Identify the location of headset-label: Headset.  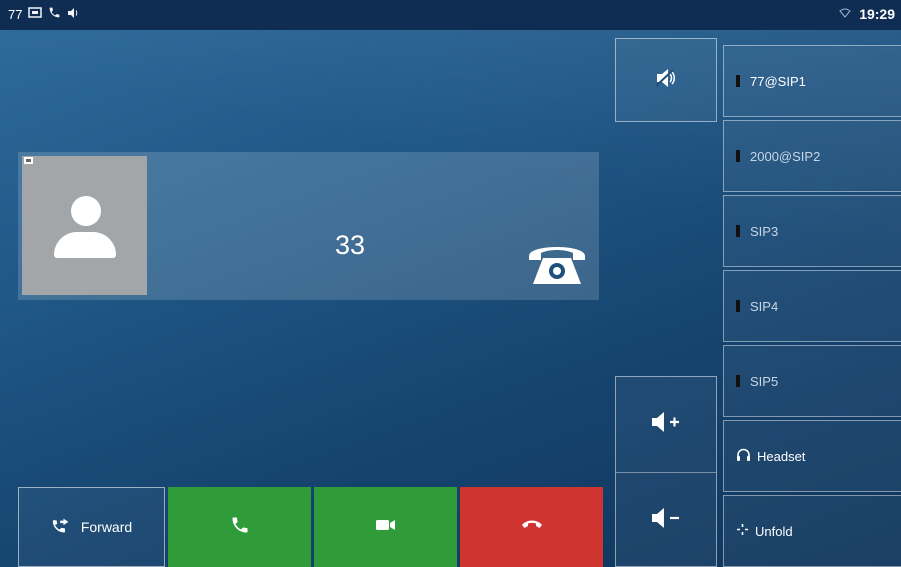
(781, 456).